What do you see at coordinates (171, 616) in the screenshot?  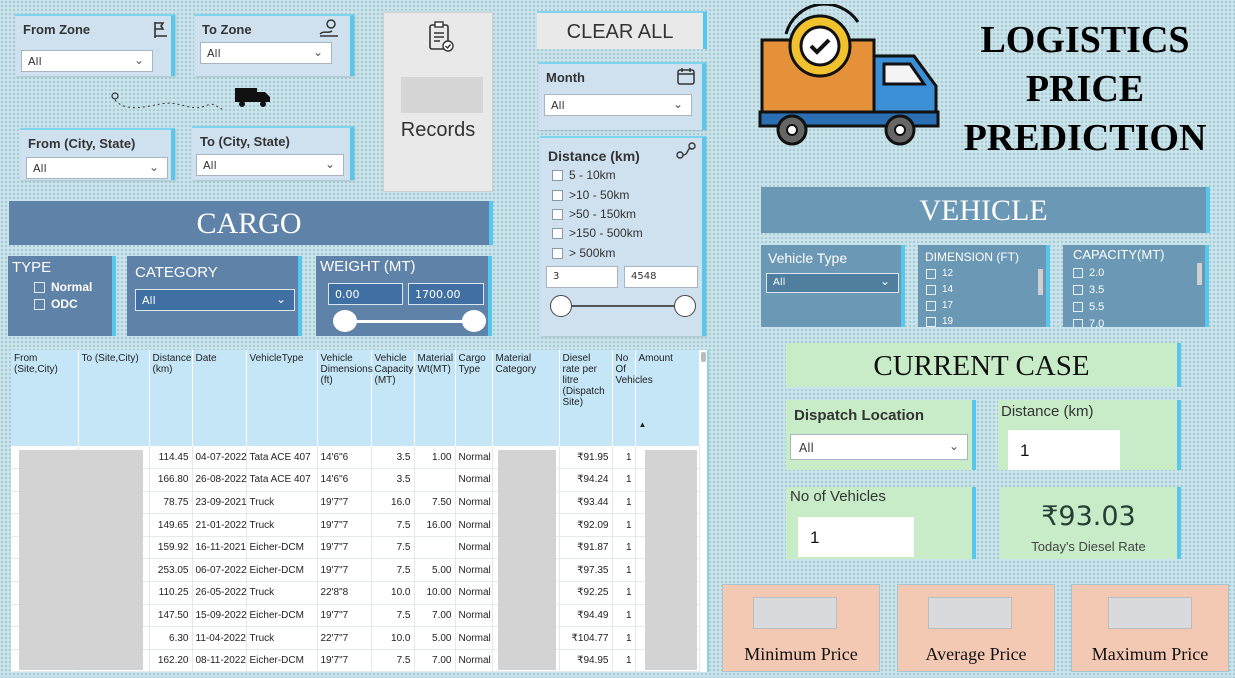 I see `table-cell: 147.50` at bounding box center [171, 616].